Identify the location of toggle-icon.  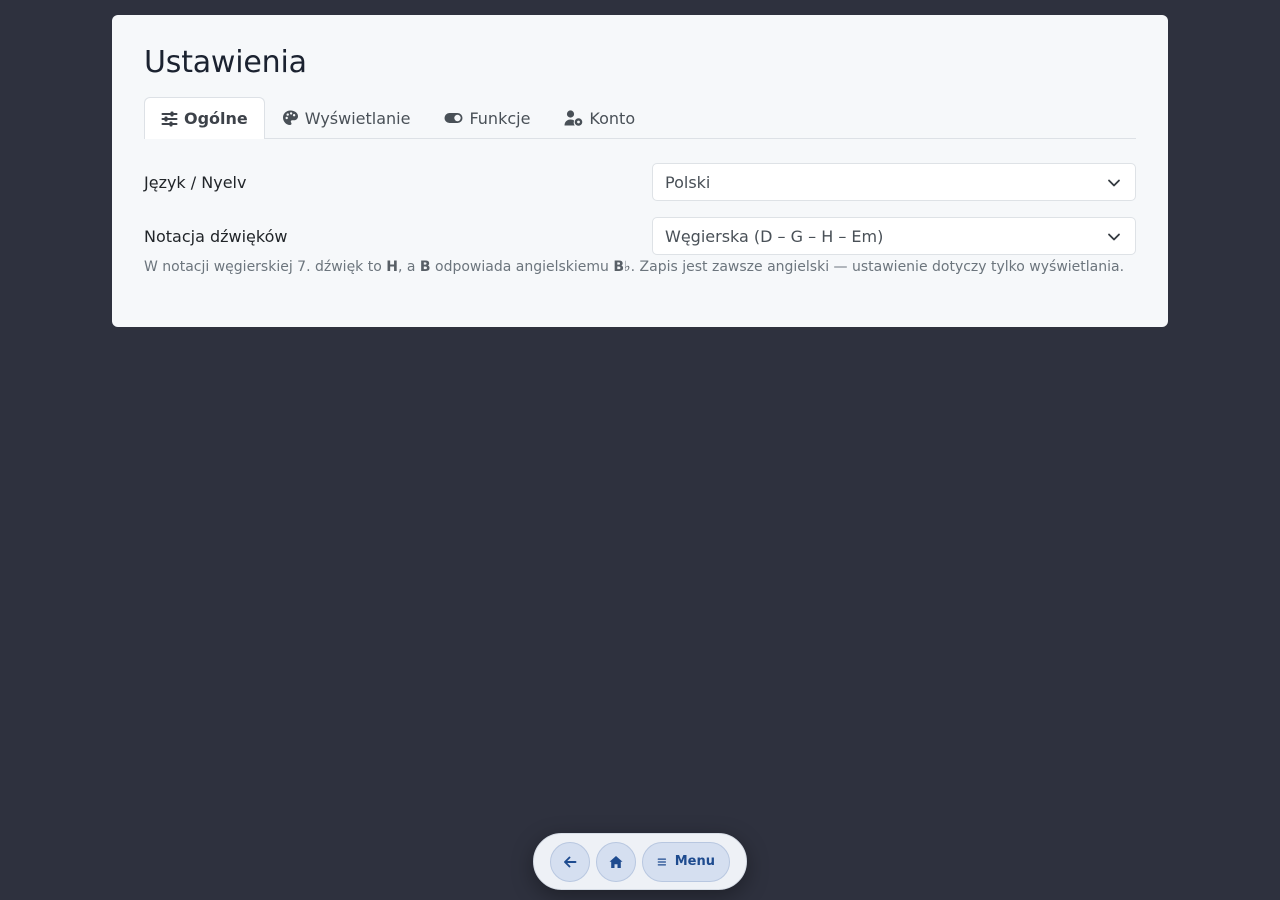
(453, 118).